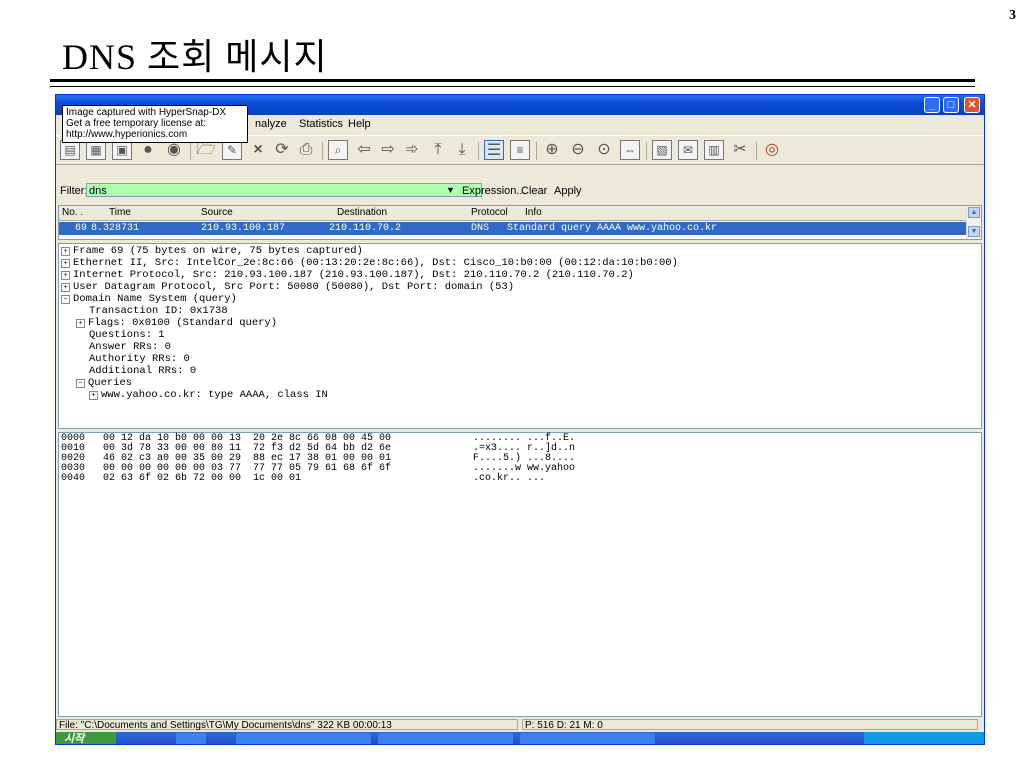  Describe the element at coordinates (321, 124) in the screenshot. I see `menu-statistics: Statistics` at that location.